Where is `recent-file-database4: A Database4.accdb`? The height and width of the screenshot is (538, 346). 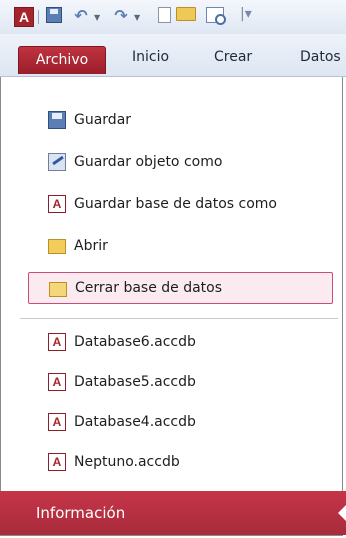
recent-file-database4: A Database4.accdb is located at coordinates (180, 422).